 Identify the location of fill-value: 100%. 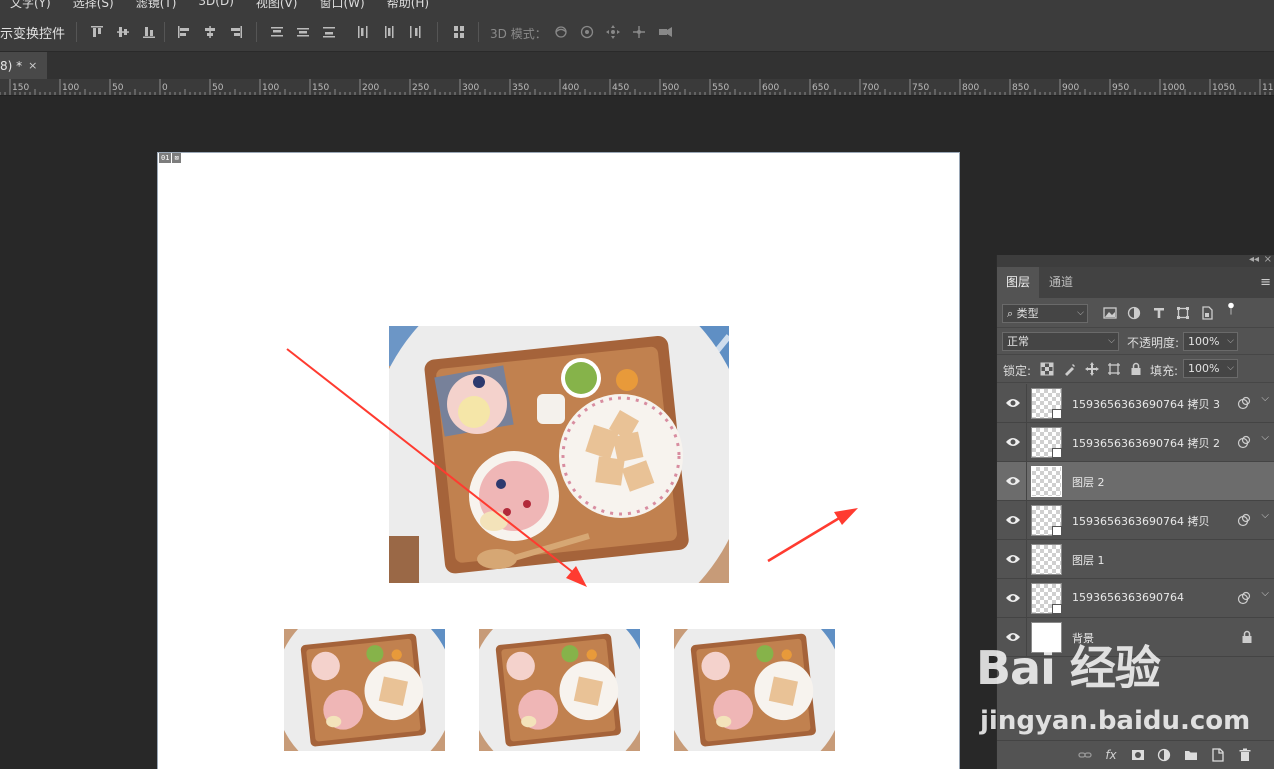
(1204, 368).